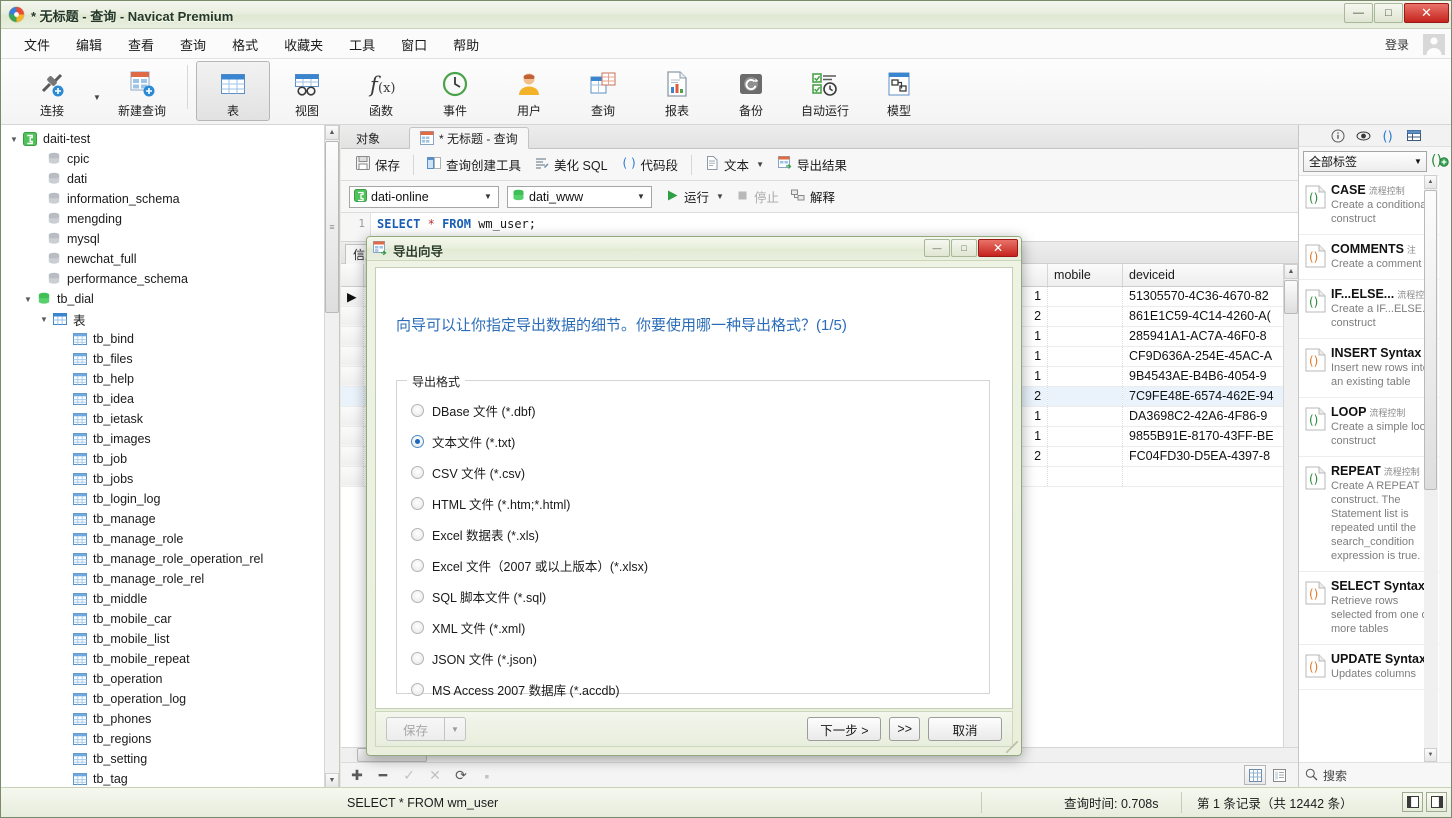  Describe the element at coordinates (170, 139) in the screenshot. I see `tree-node-connection: ▼ daiti-test` at that location.